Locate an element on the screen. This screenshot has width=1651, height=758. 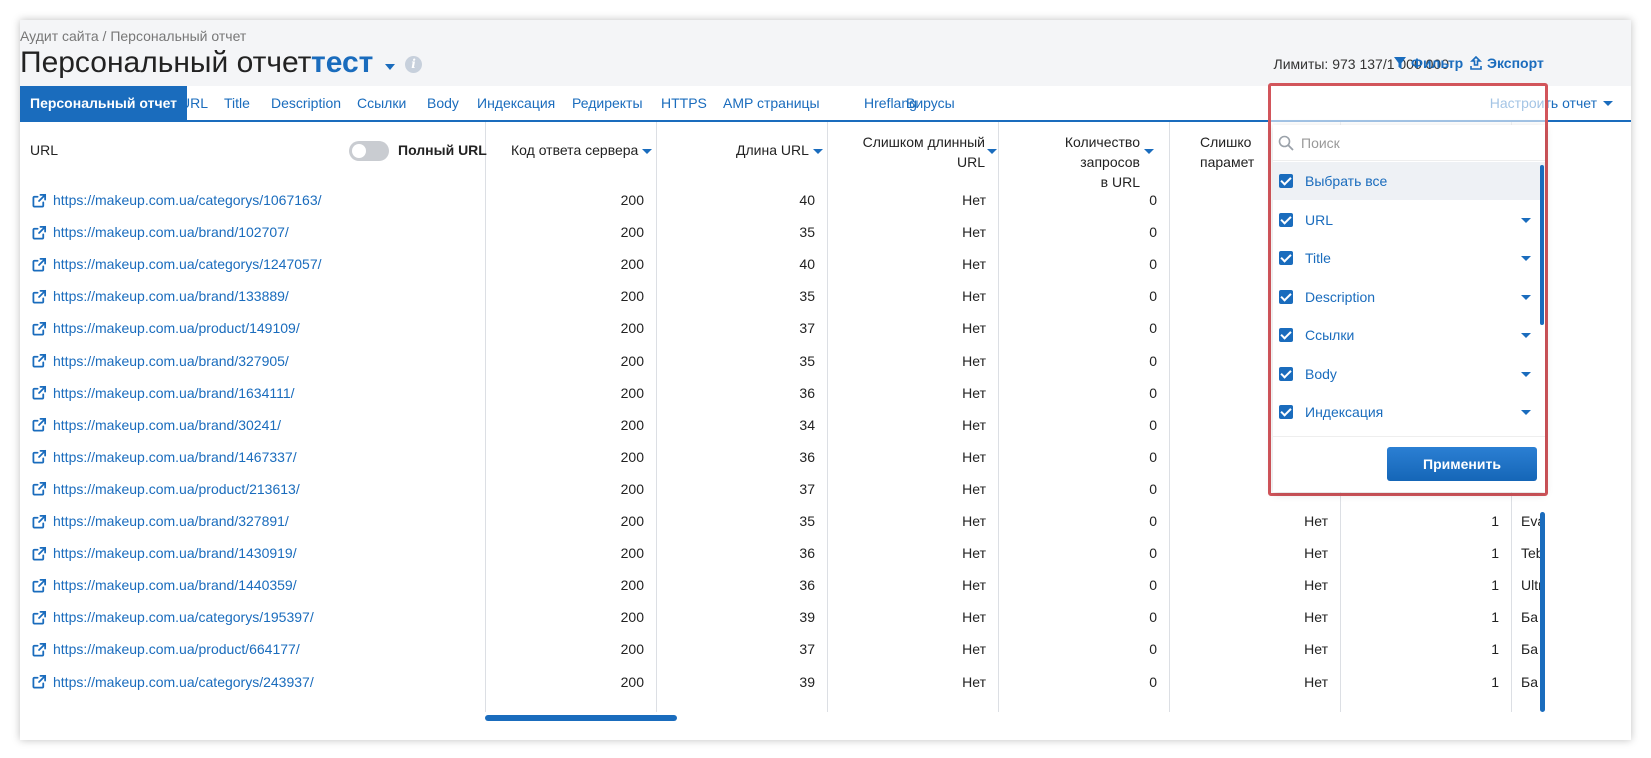
url-link: https://makeup.com.ua/categorys/1067163/ is located at coordinates (187, 200).